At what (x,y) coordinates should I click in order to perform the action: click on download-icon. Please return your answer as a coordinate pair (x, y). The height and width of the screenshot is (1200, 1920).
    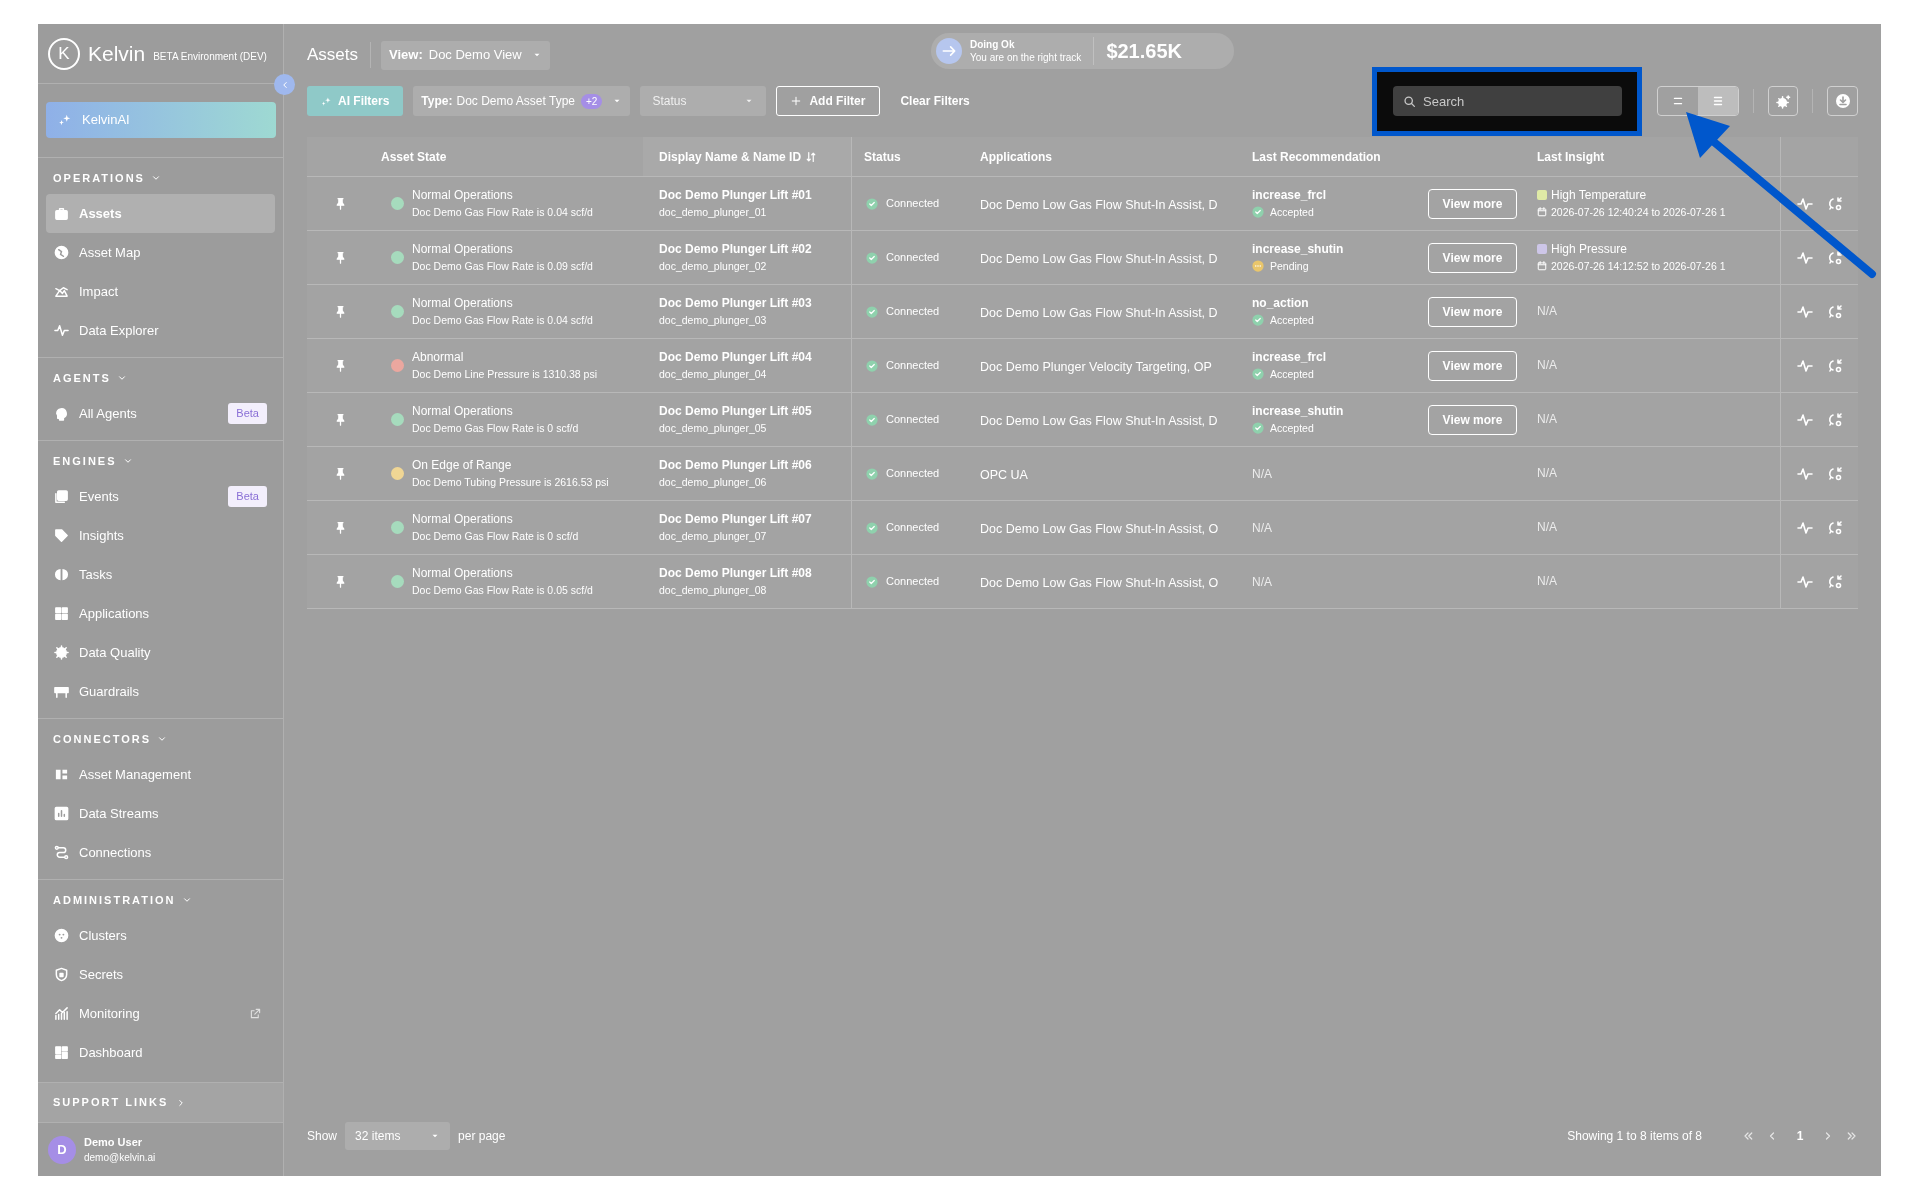
    Looking at the image, I should click on (1842, 101).